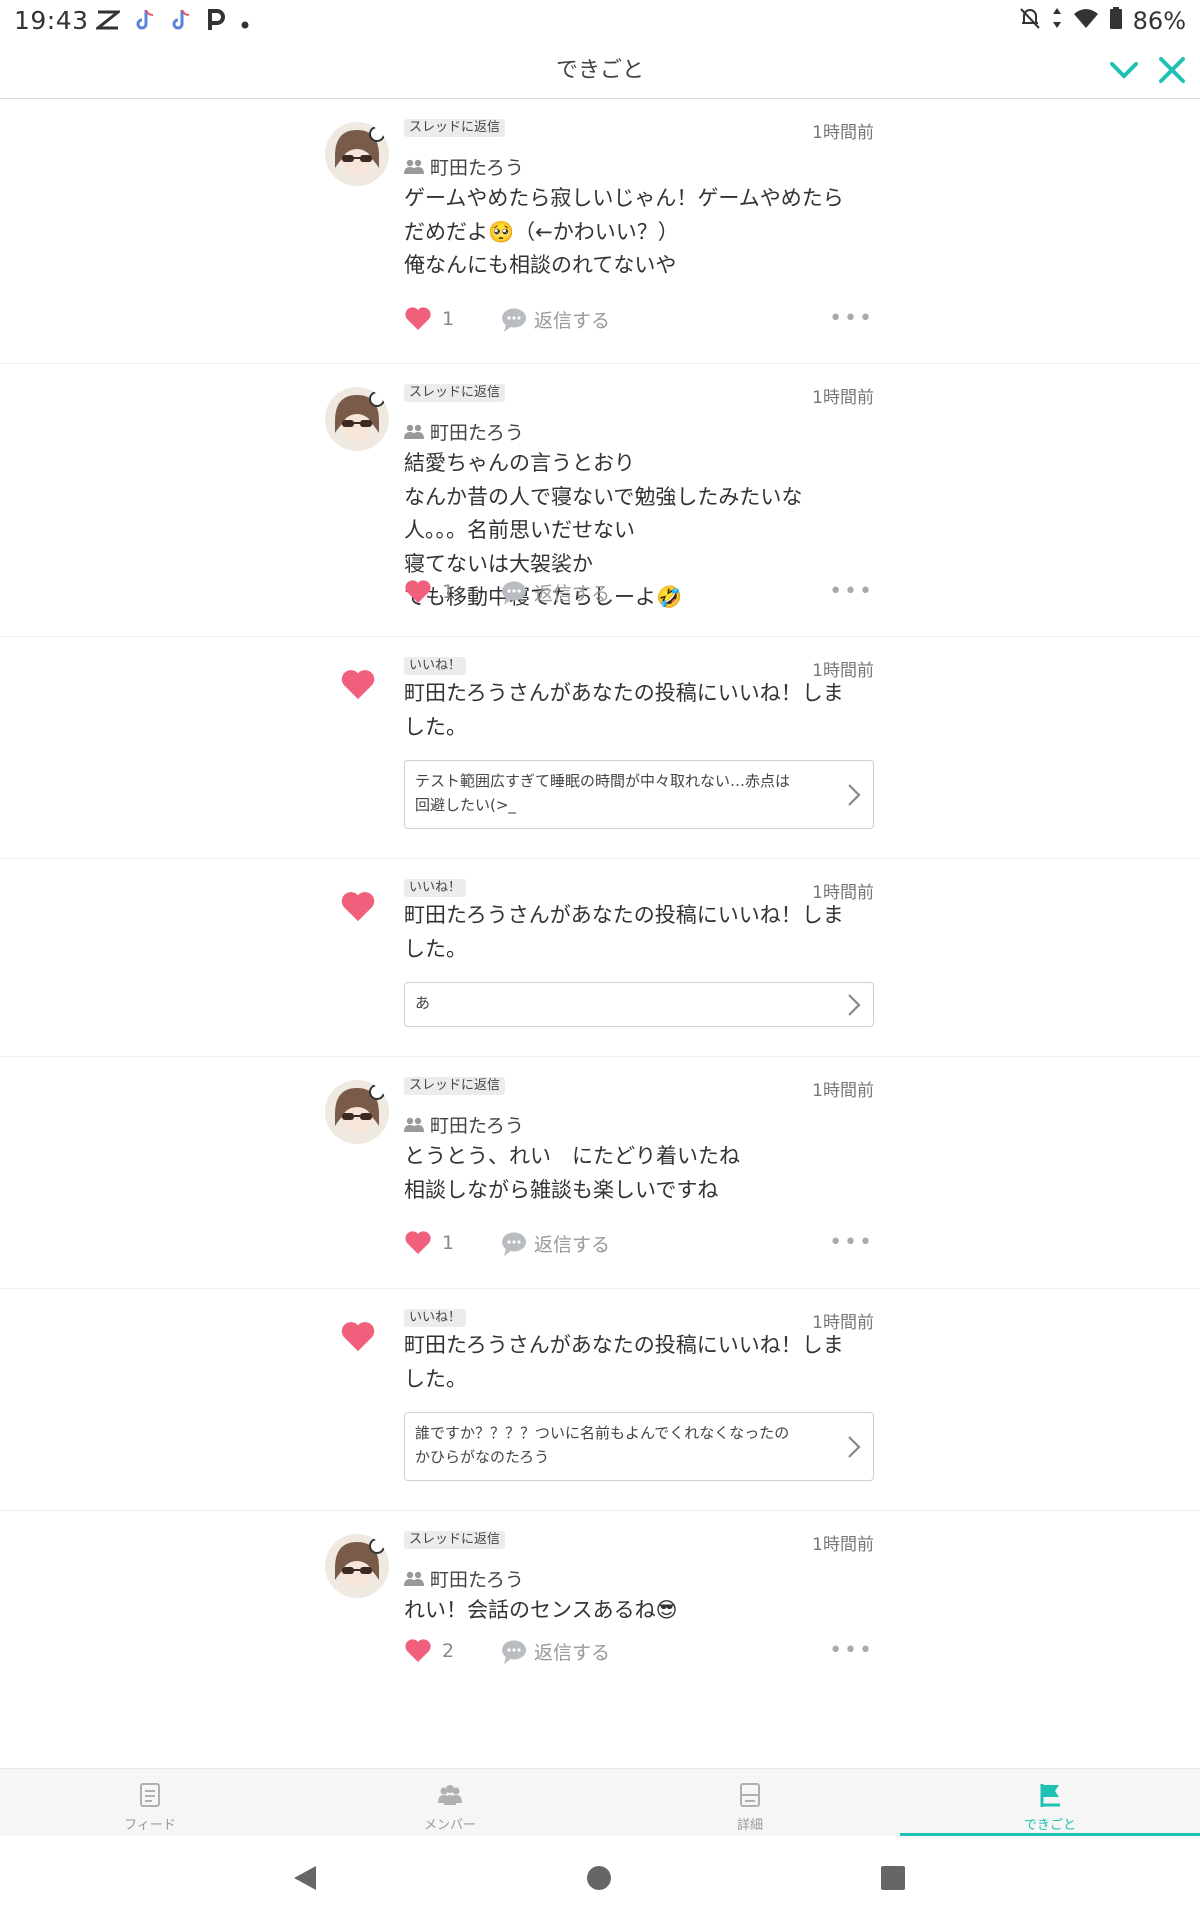 The height and width of the screenshot is (1920, 1200). Describe the element at coordinates (1159, 21) in the screenshot. I see `battery-level: 86%` at that location.